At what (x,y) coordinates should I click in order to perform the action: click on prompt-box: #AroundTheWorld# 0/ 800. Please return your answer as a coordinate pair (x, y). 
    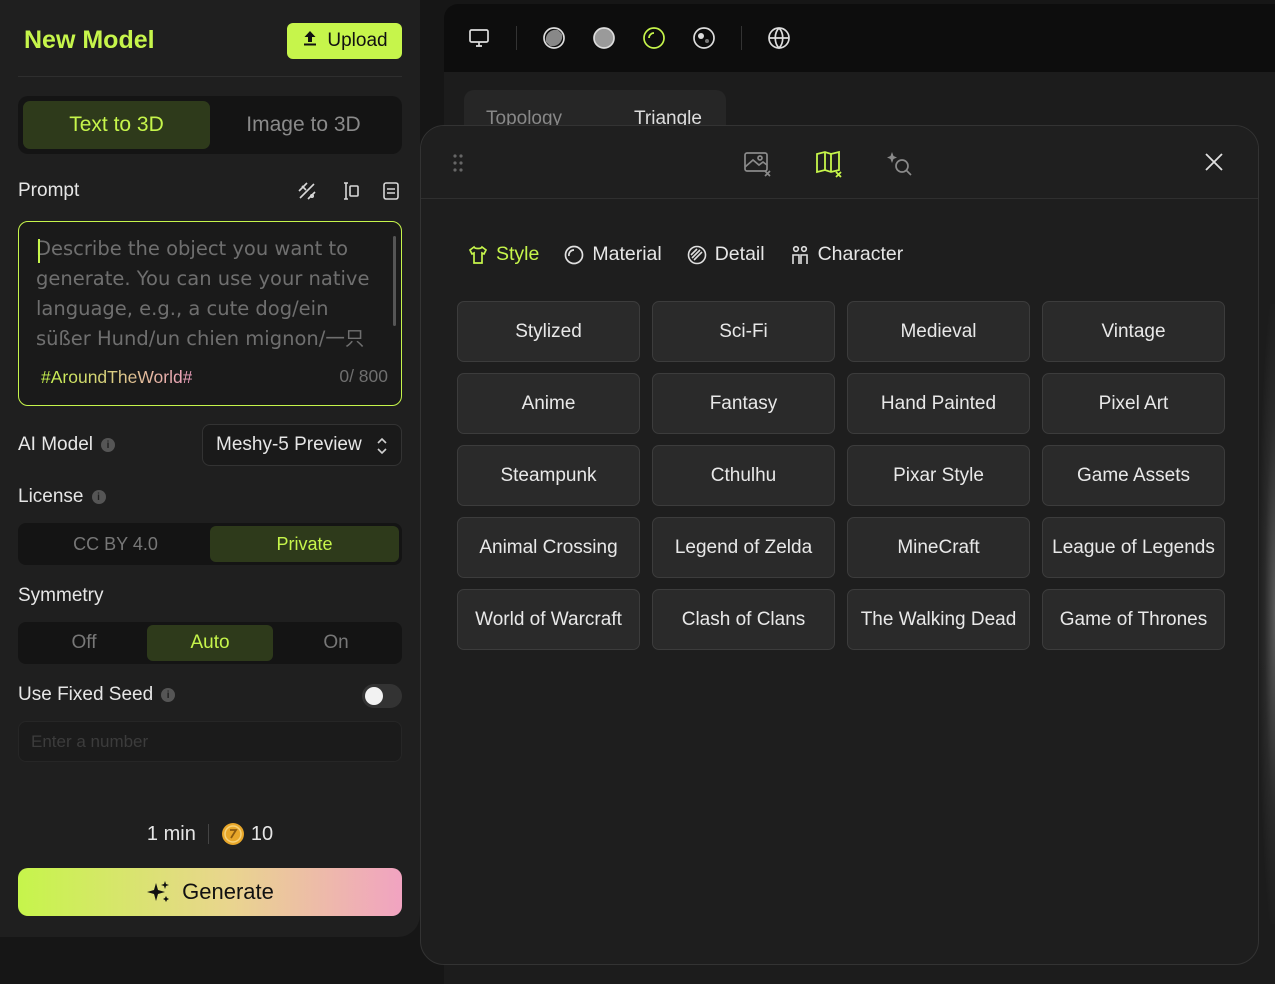
    Looking at the image, I should click on (210, 313).